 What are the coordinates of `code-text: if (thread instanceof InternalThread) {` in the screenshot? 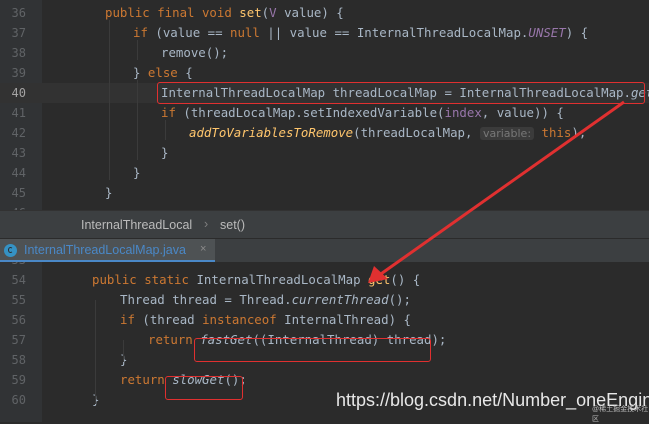 It's located at (265, 320).